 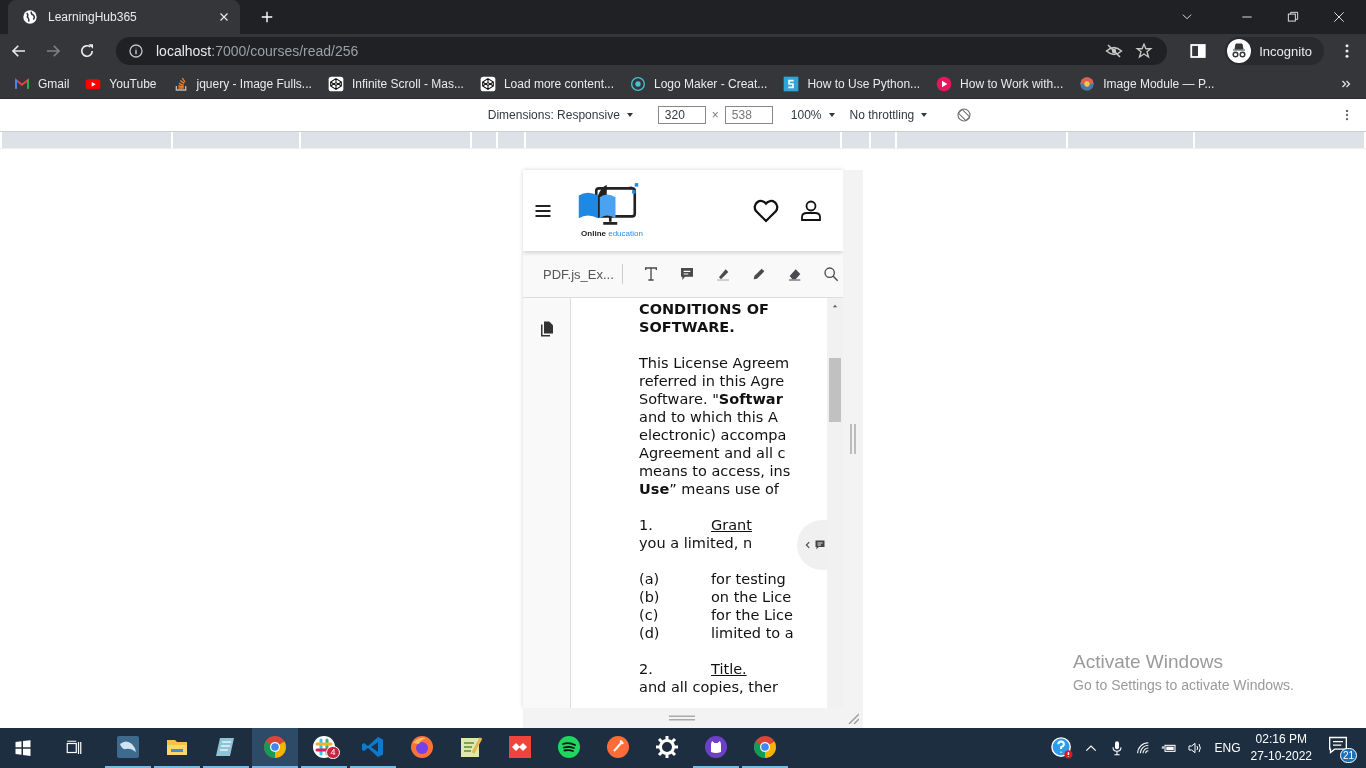 I want to click on list-label: (d), so click(x=650, y=633).